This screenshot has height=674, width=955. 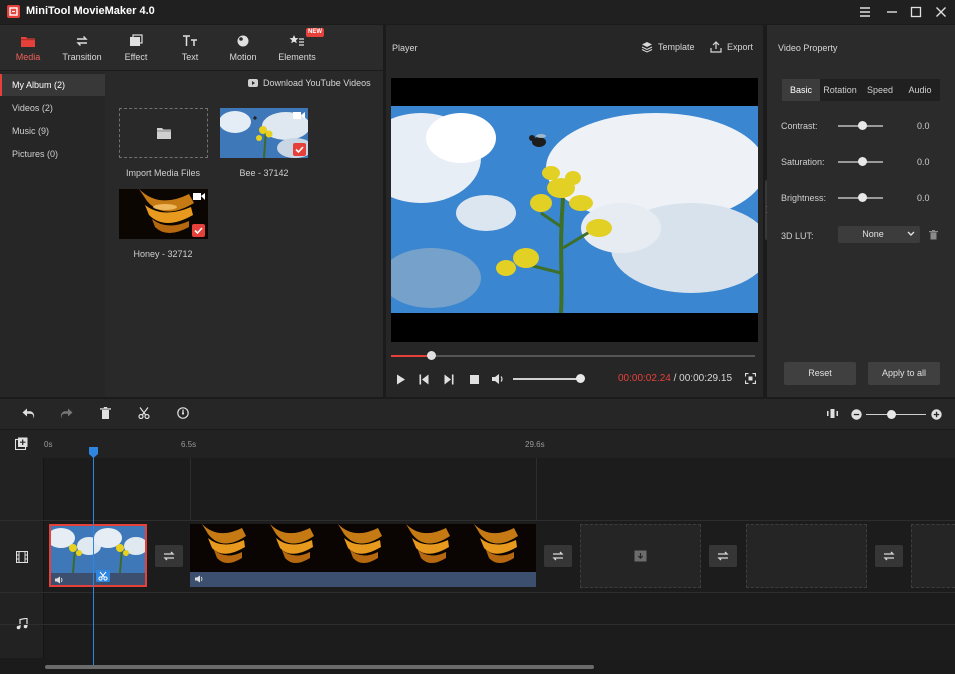 What do you see at coordinates (941, 12) in the screenshot?
I see `close-icon` at bounding box center [941, 12].